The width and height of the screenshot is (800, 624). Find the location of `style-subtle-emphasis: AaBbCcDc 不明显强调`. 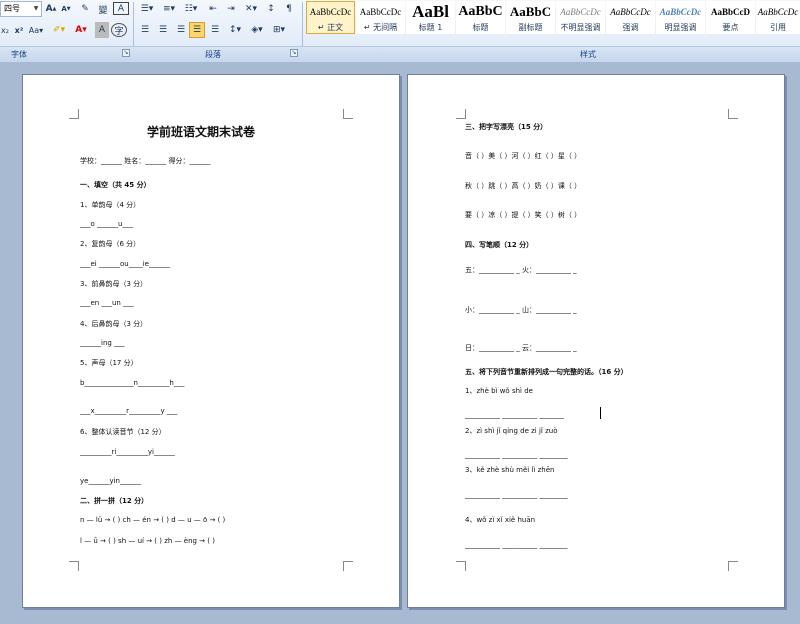

style-subtle-emphasis: AaBbCcDc 不明显强调 is located at coordinates (580, 17).